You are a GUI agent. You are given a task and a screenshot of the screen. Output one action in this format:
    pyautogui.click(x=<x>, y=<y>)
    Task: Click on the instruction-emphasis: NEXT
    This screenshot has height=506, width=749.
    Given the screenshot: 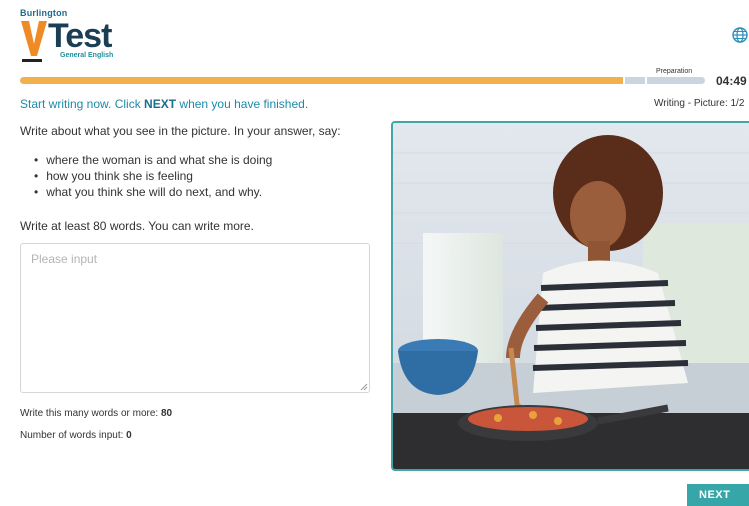 What is the action you would take?
    pyautogui.click(x=160, y=104)
    